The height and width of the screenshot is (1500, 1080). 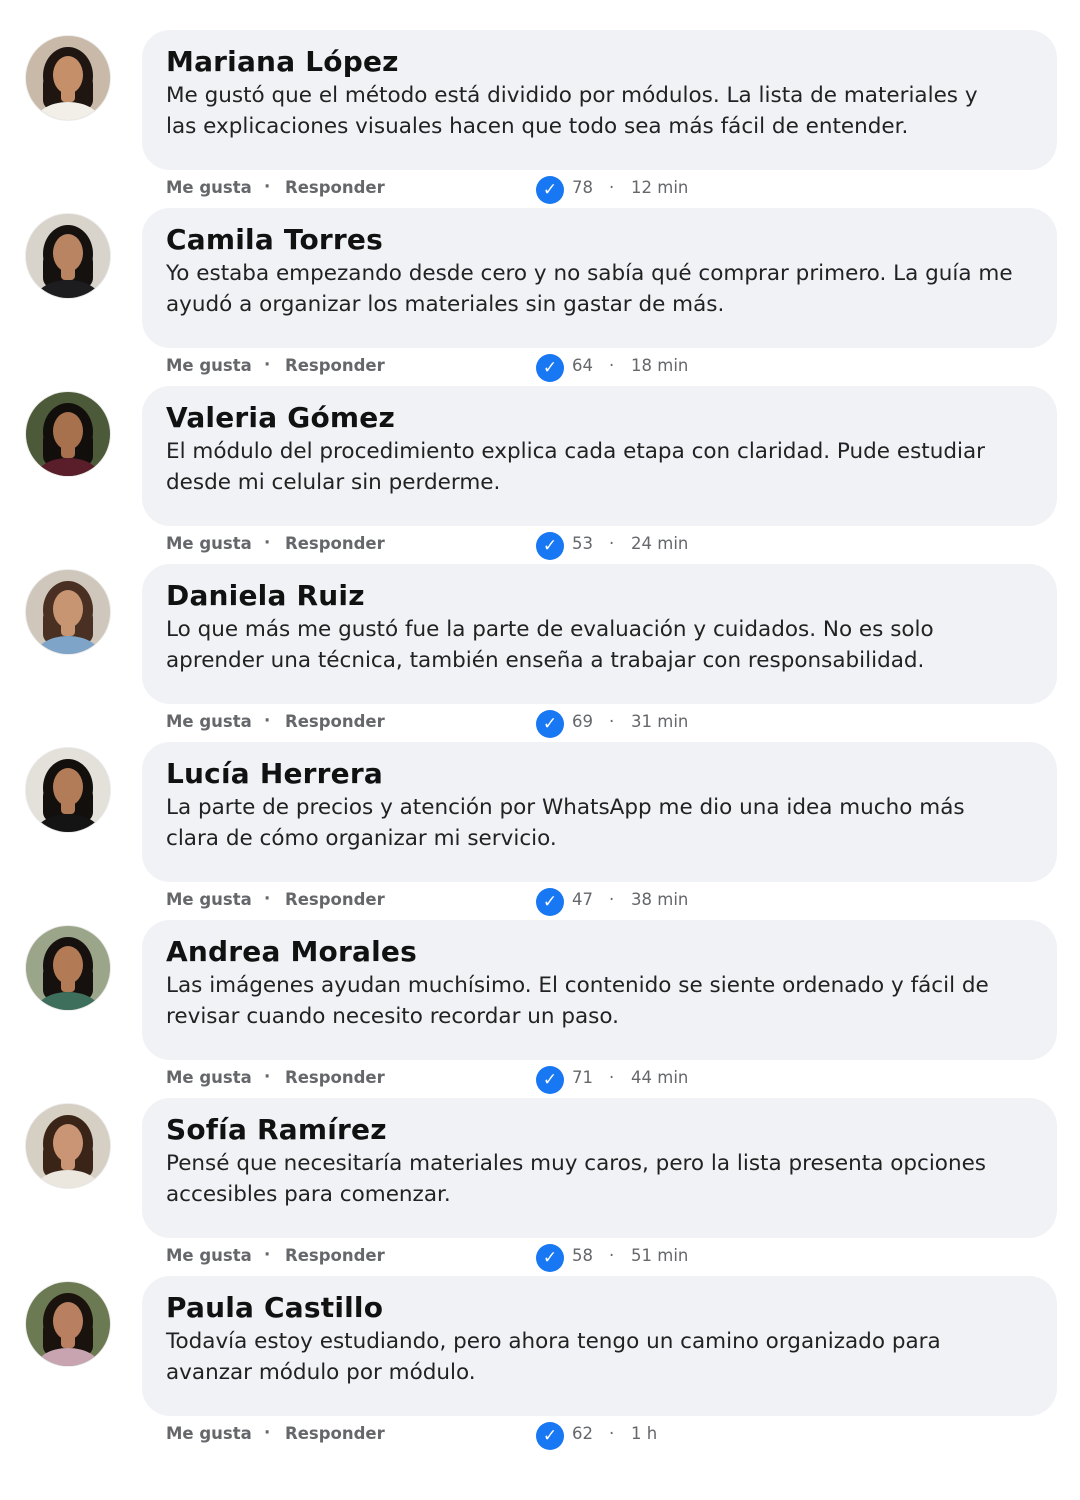 I want to click on comment-time: 1 h, so click(x=644, y=1433).